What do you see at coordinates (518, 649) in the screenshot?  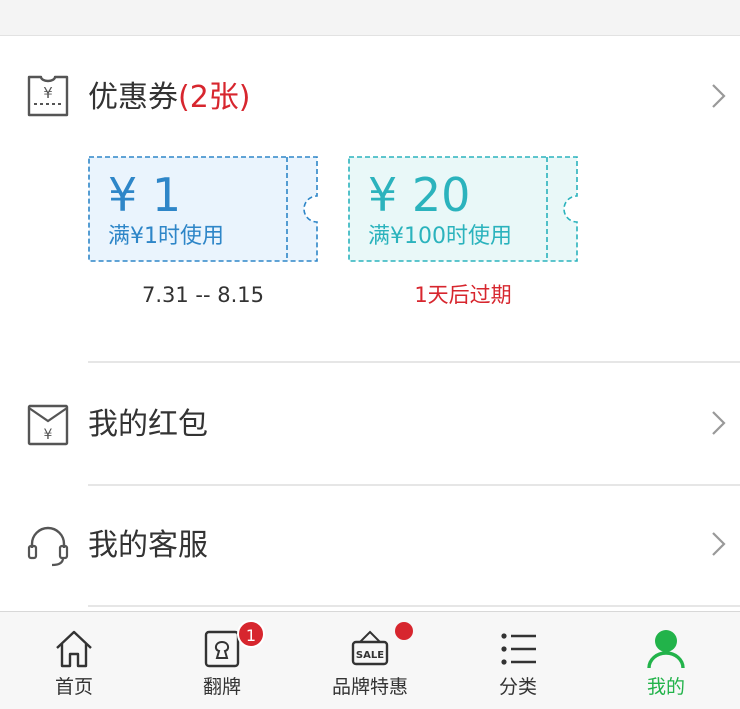 I see `list-icon` at bounding box center [518, 649].